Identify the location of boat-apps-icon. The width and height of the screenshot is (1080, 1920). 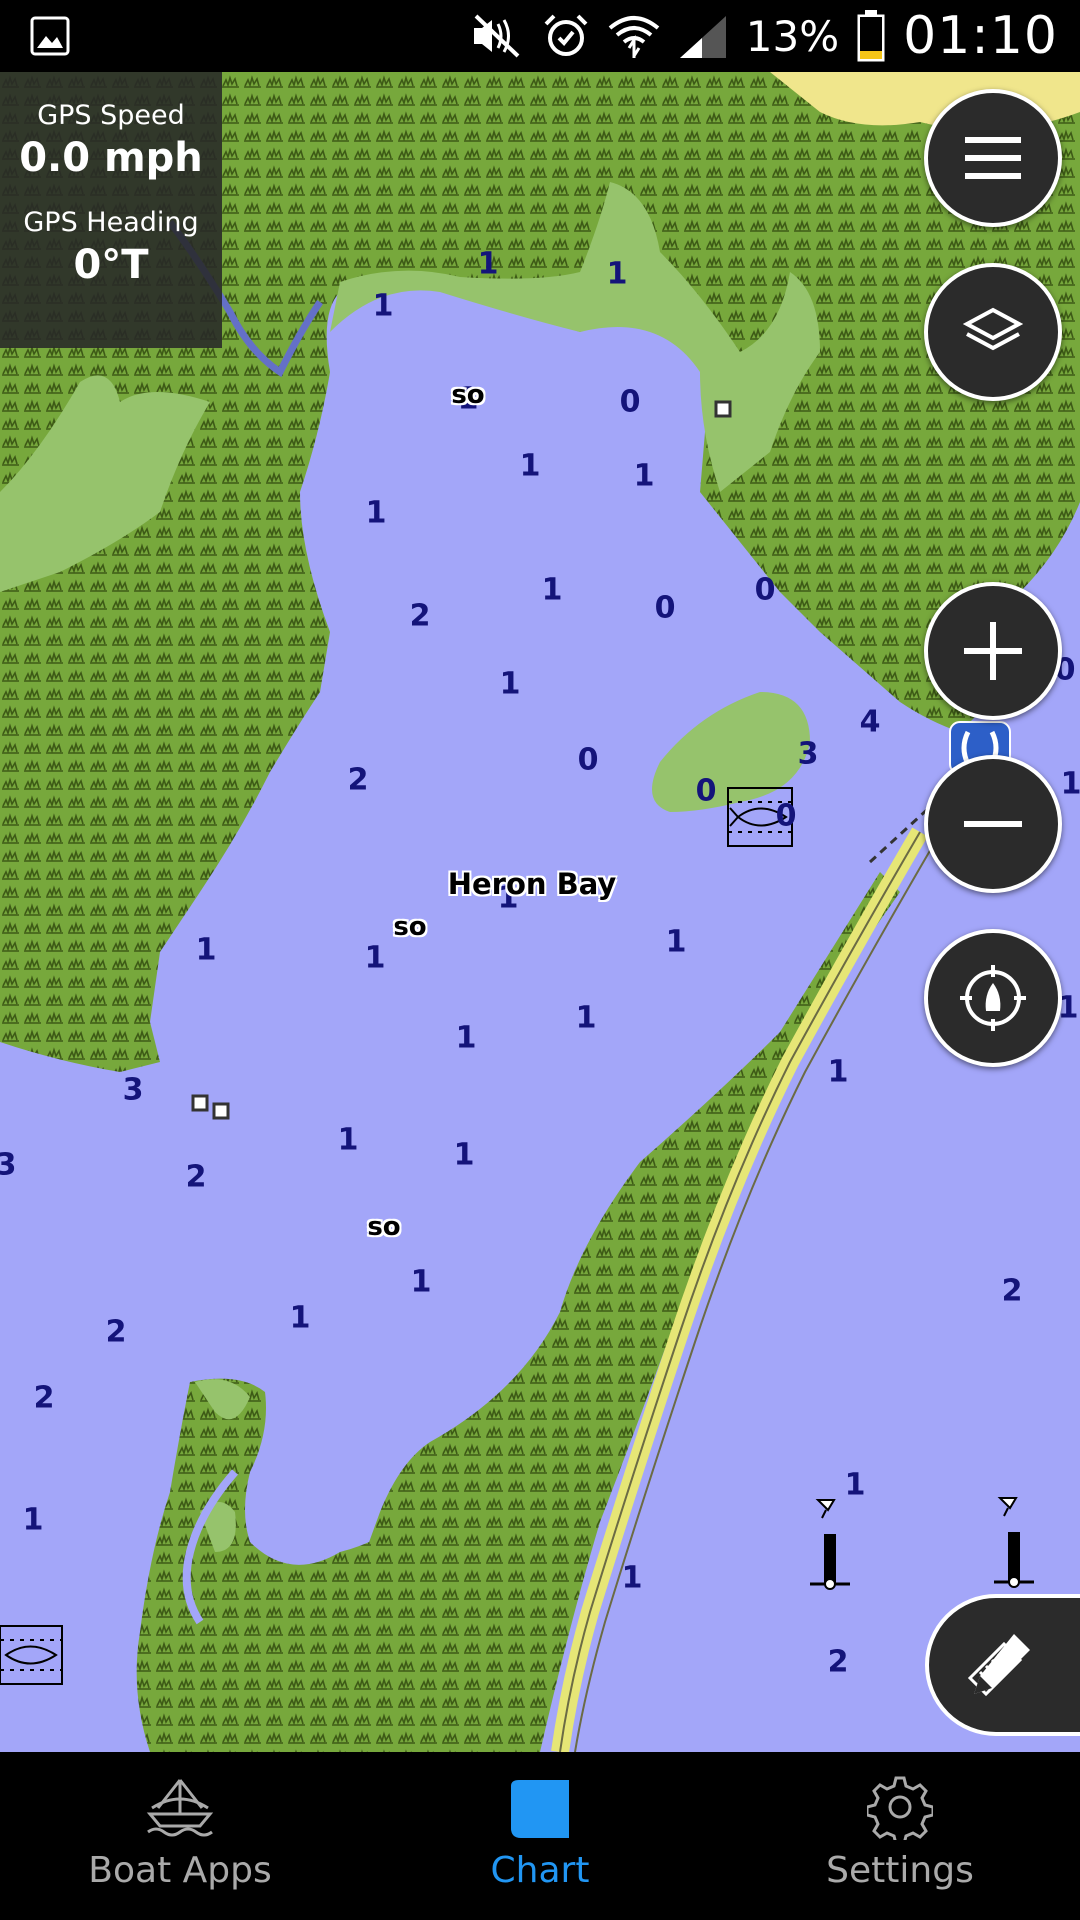
(180, 1808).